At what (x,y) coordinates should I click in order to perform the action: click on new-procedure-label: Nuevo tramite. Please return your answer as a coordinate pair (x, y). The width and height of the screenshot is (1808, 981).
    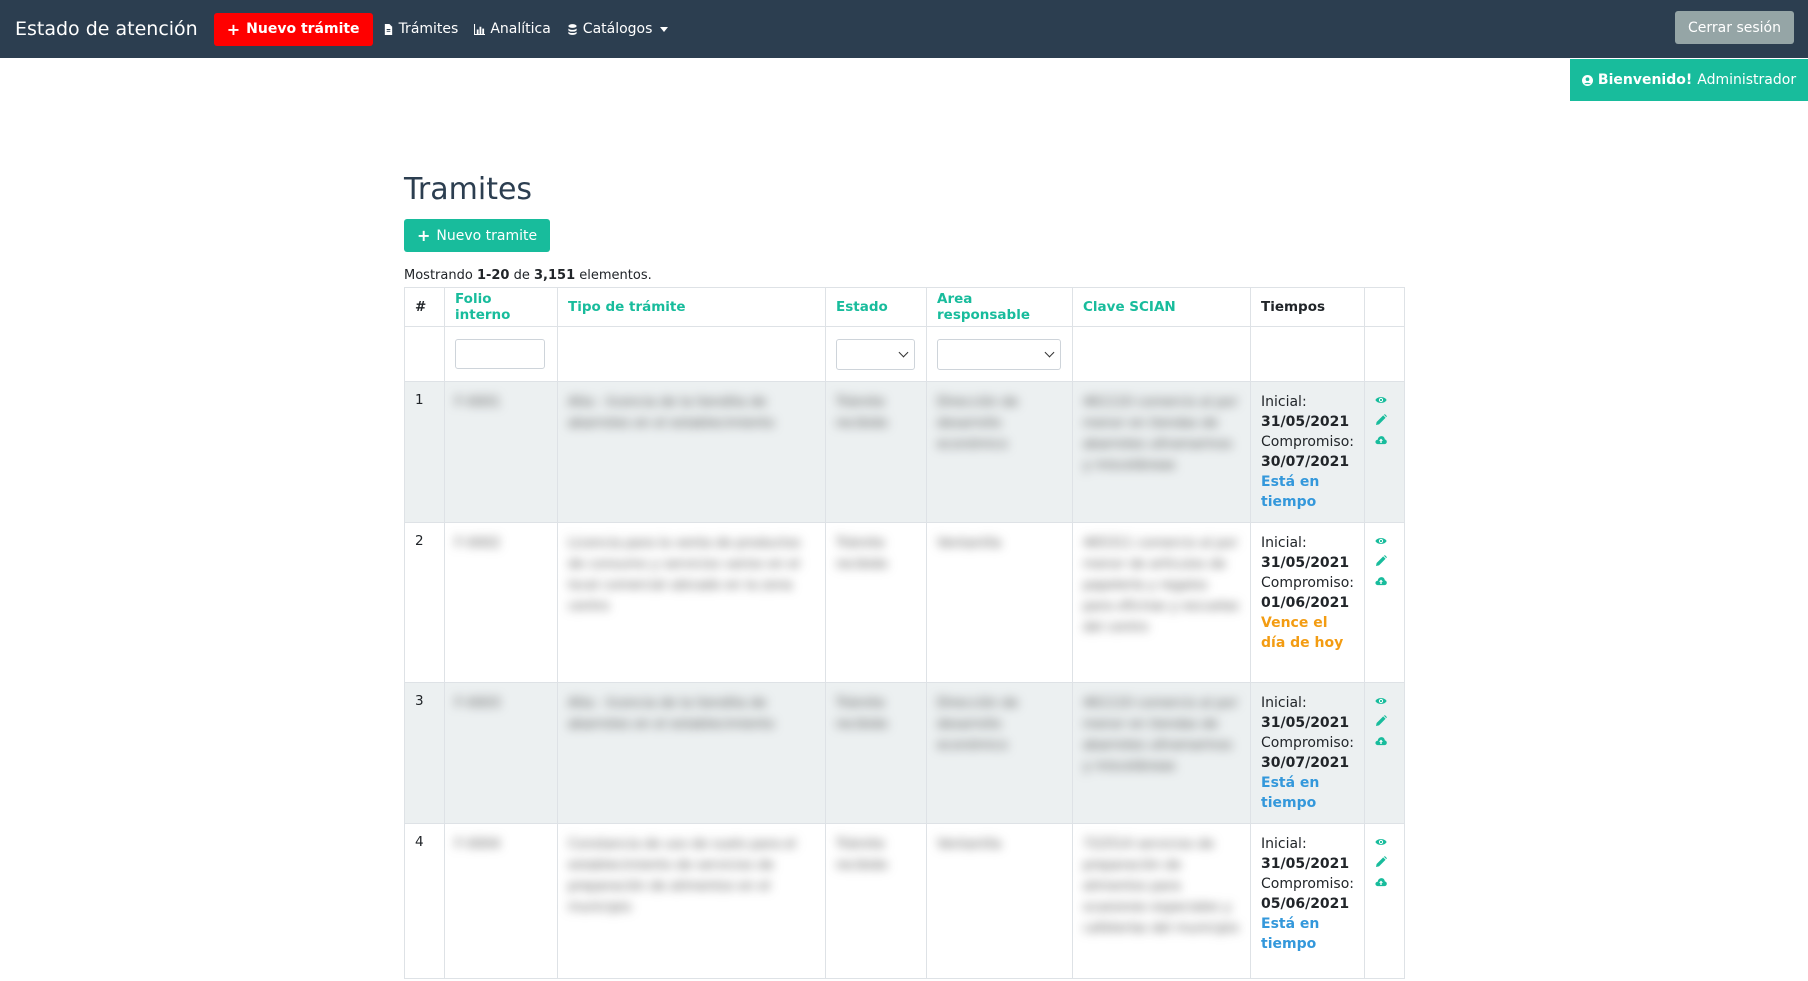
    Looking at the image, I should click on (487, 235).